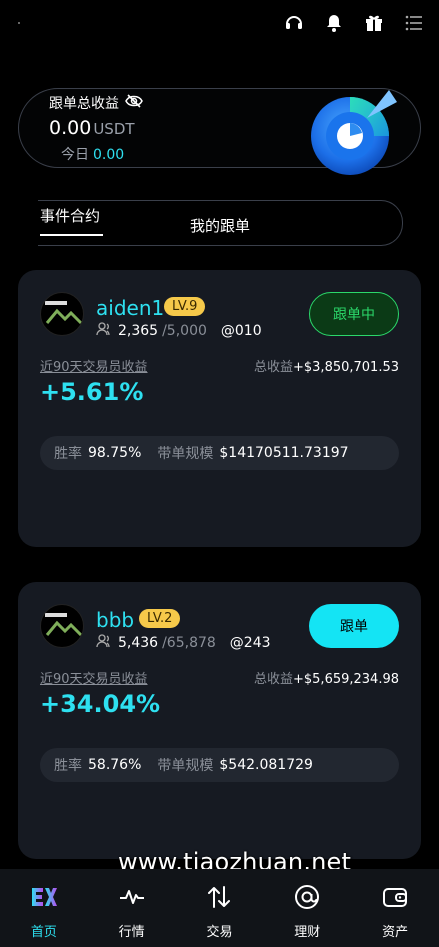 This screenshot has height=947, width=439. Describe the element at coordinates (184, 331) in the screenshot. I see `follower-max: /5,000` at that location.